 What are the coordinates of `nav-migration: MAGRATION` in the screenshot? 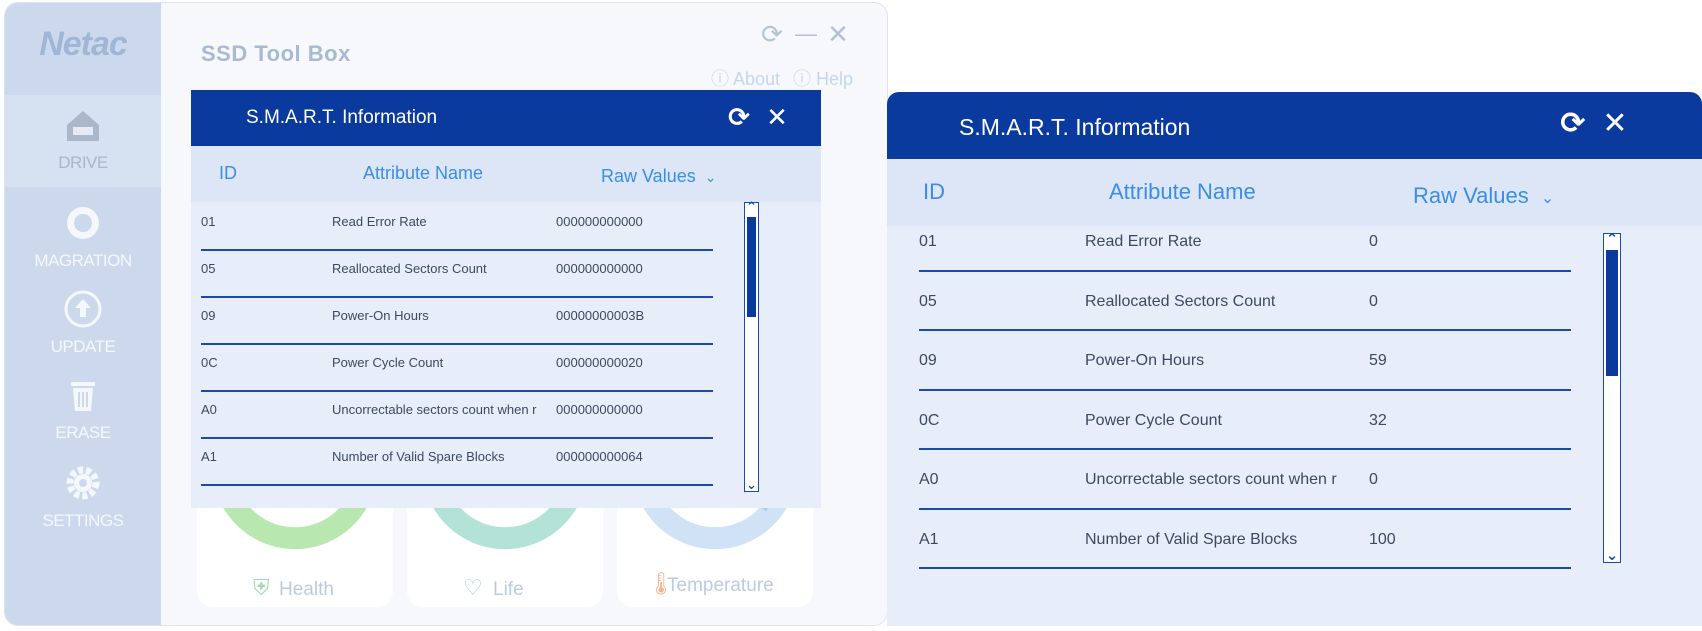 It's located at (83, 239).